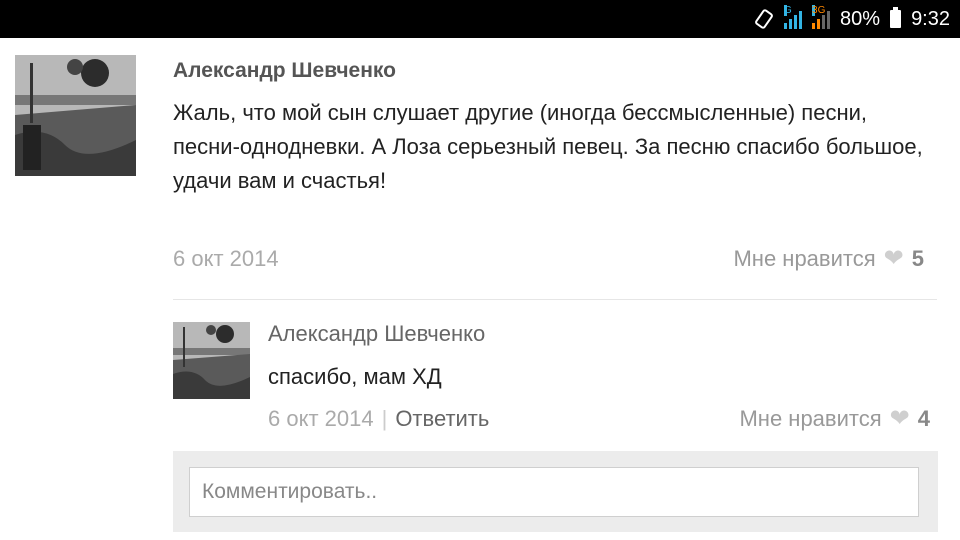 This screenshot has height=540, width=960. What do you see at coordinates (930, 18) in the screenshot?
I see `clock: 9:32` at bounding box center [930, 18].